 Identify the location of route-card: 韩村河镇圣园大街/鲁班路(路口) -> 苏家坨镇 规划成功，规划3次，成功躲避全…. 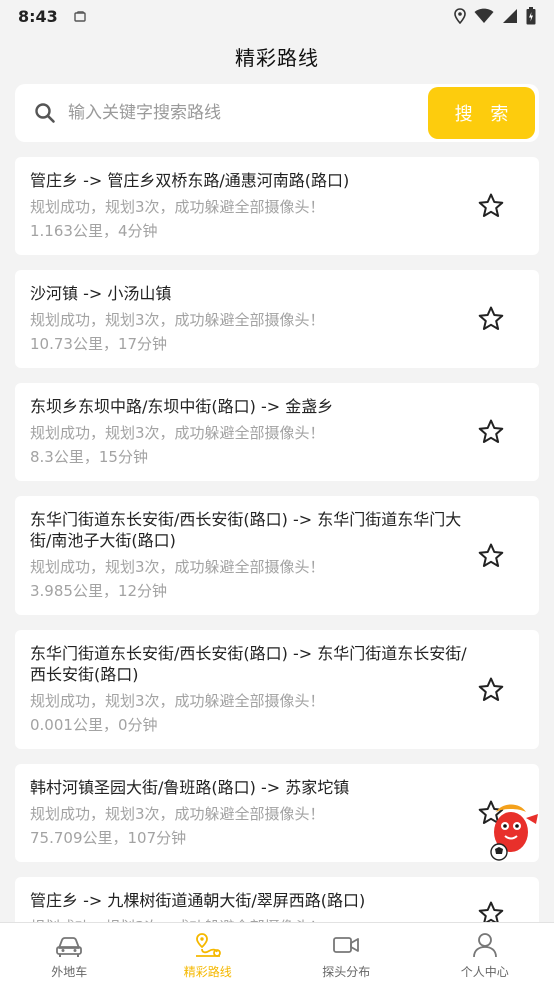
(277, 813).